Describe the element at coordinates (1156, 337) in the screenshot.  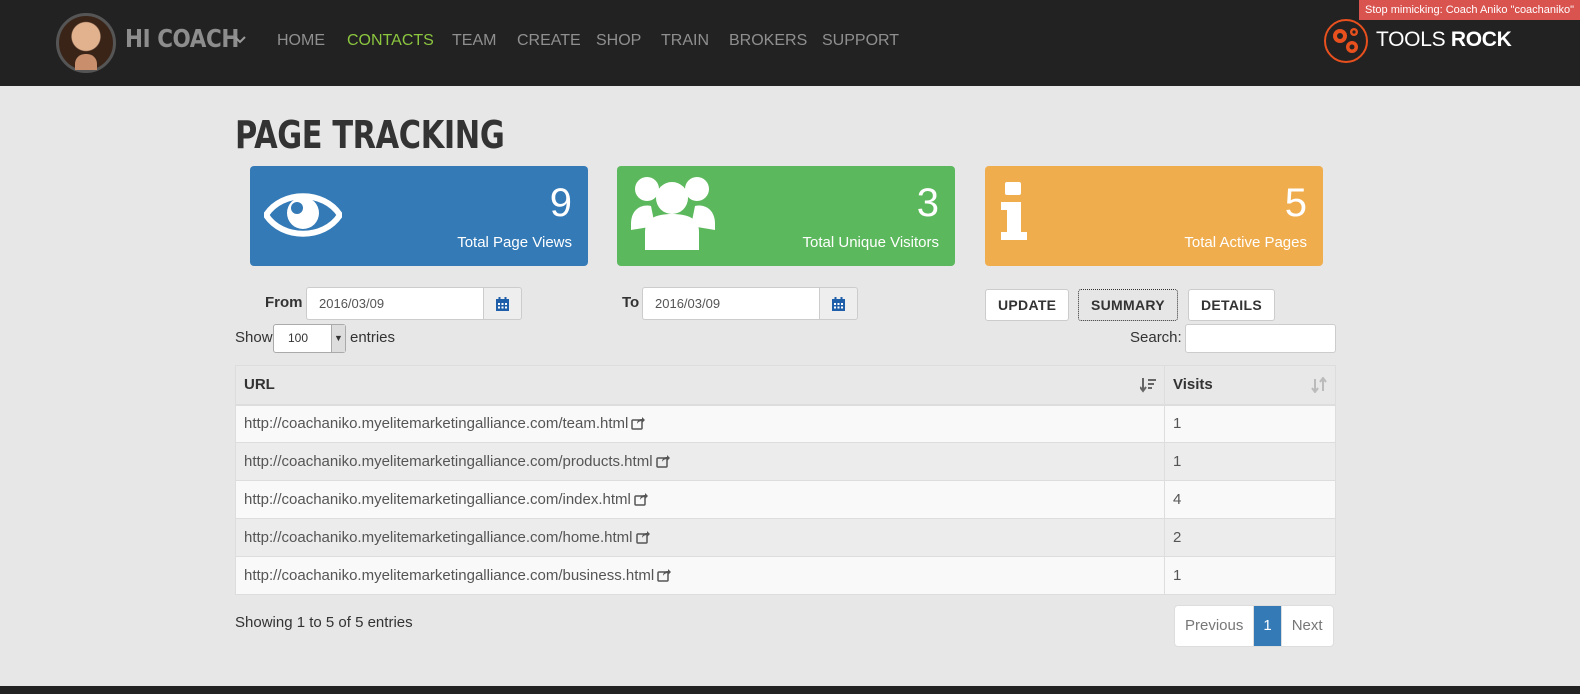
I see `search-label: Search:` at that location.